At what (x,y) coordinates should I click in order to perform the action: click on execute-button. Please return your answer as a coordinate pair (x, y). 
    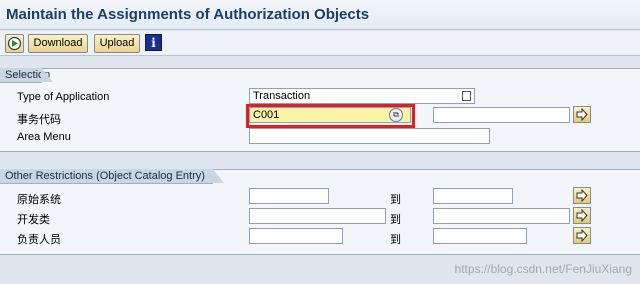
    Looking at the image, I should click on (14, 43).